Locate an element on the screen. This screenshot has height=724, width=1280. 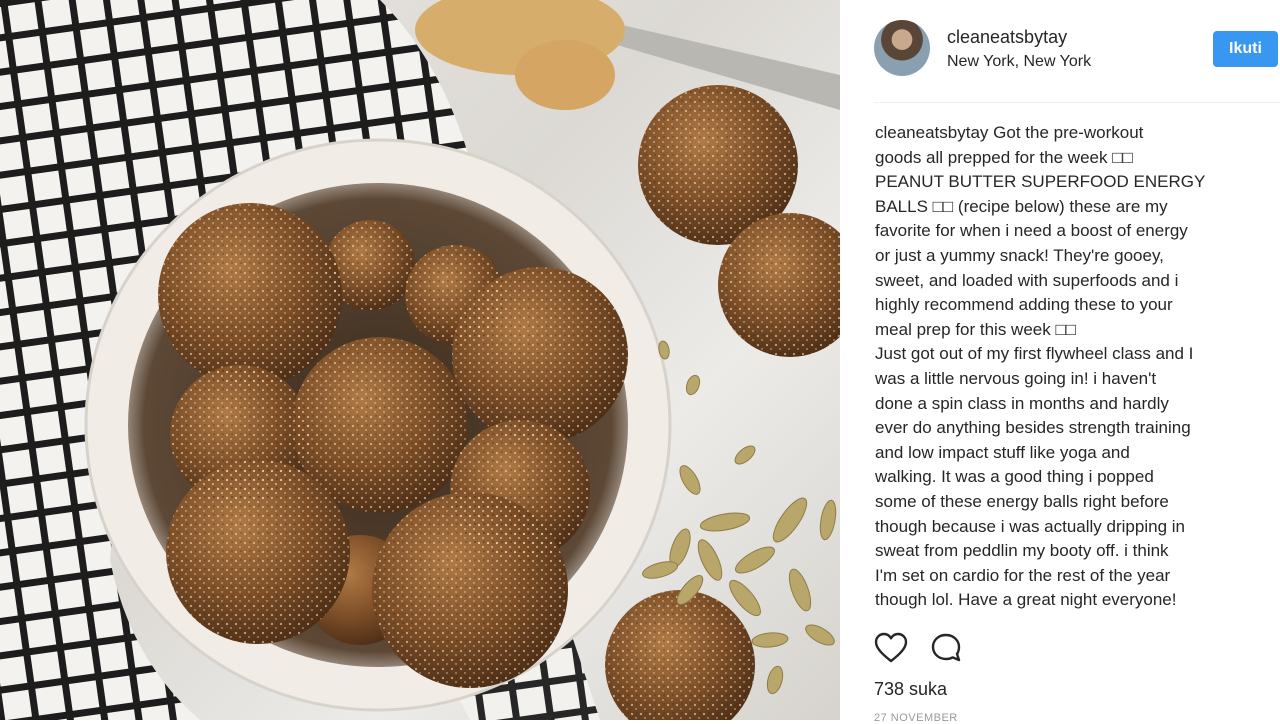
caption-username: cleaneatsbytay is located at coordinates (931, 132).